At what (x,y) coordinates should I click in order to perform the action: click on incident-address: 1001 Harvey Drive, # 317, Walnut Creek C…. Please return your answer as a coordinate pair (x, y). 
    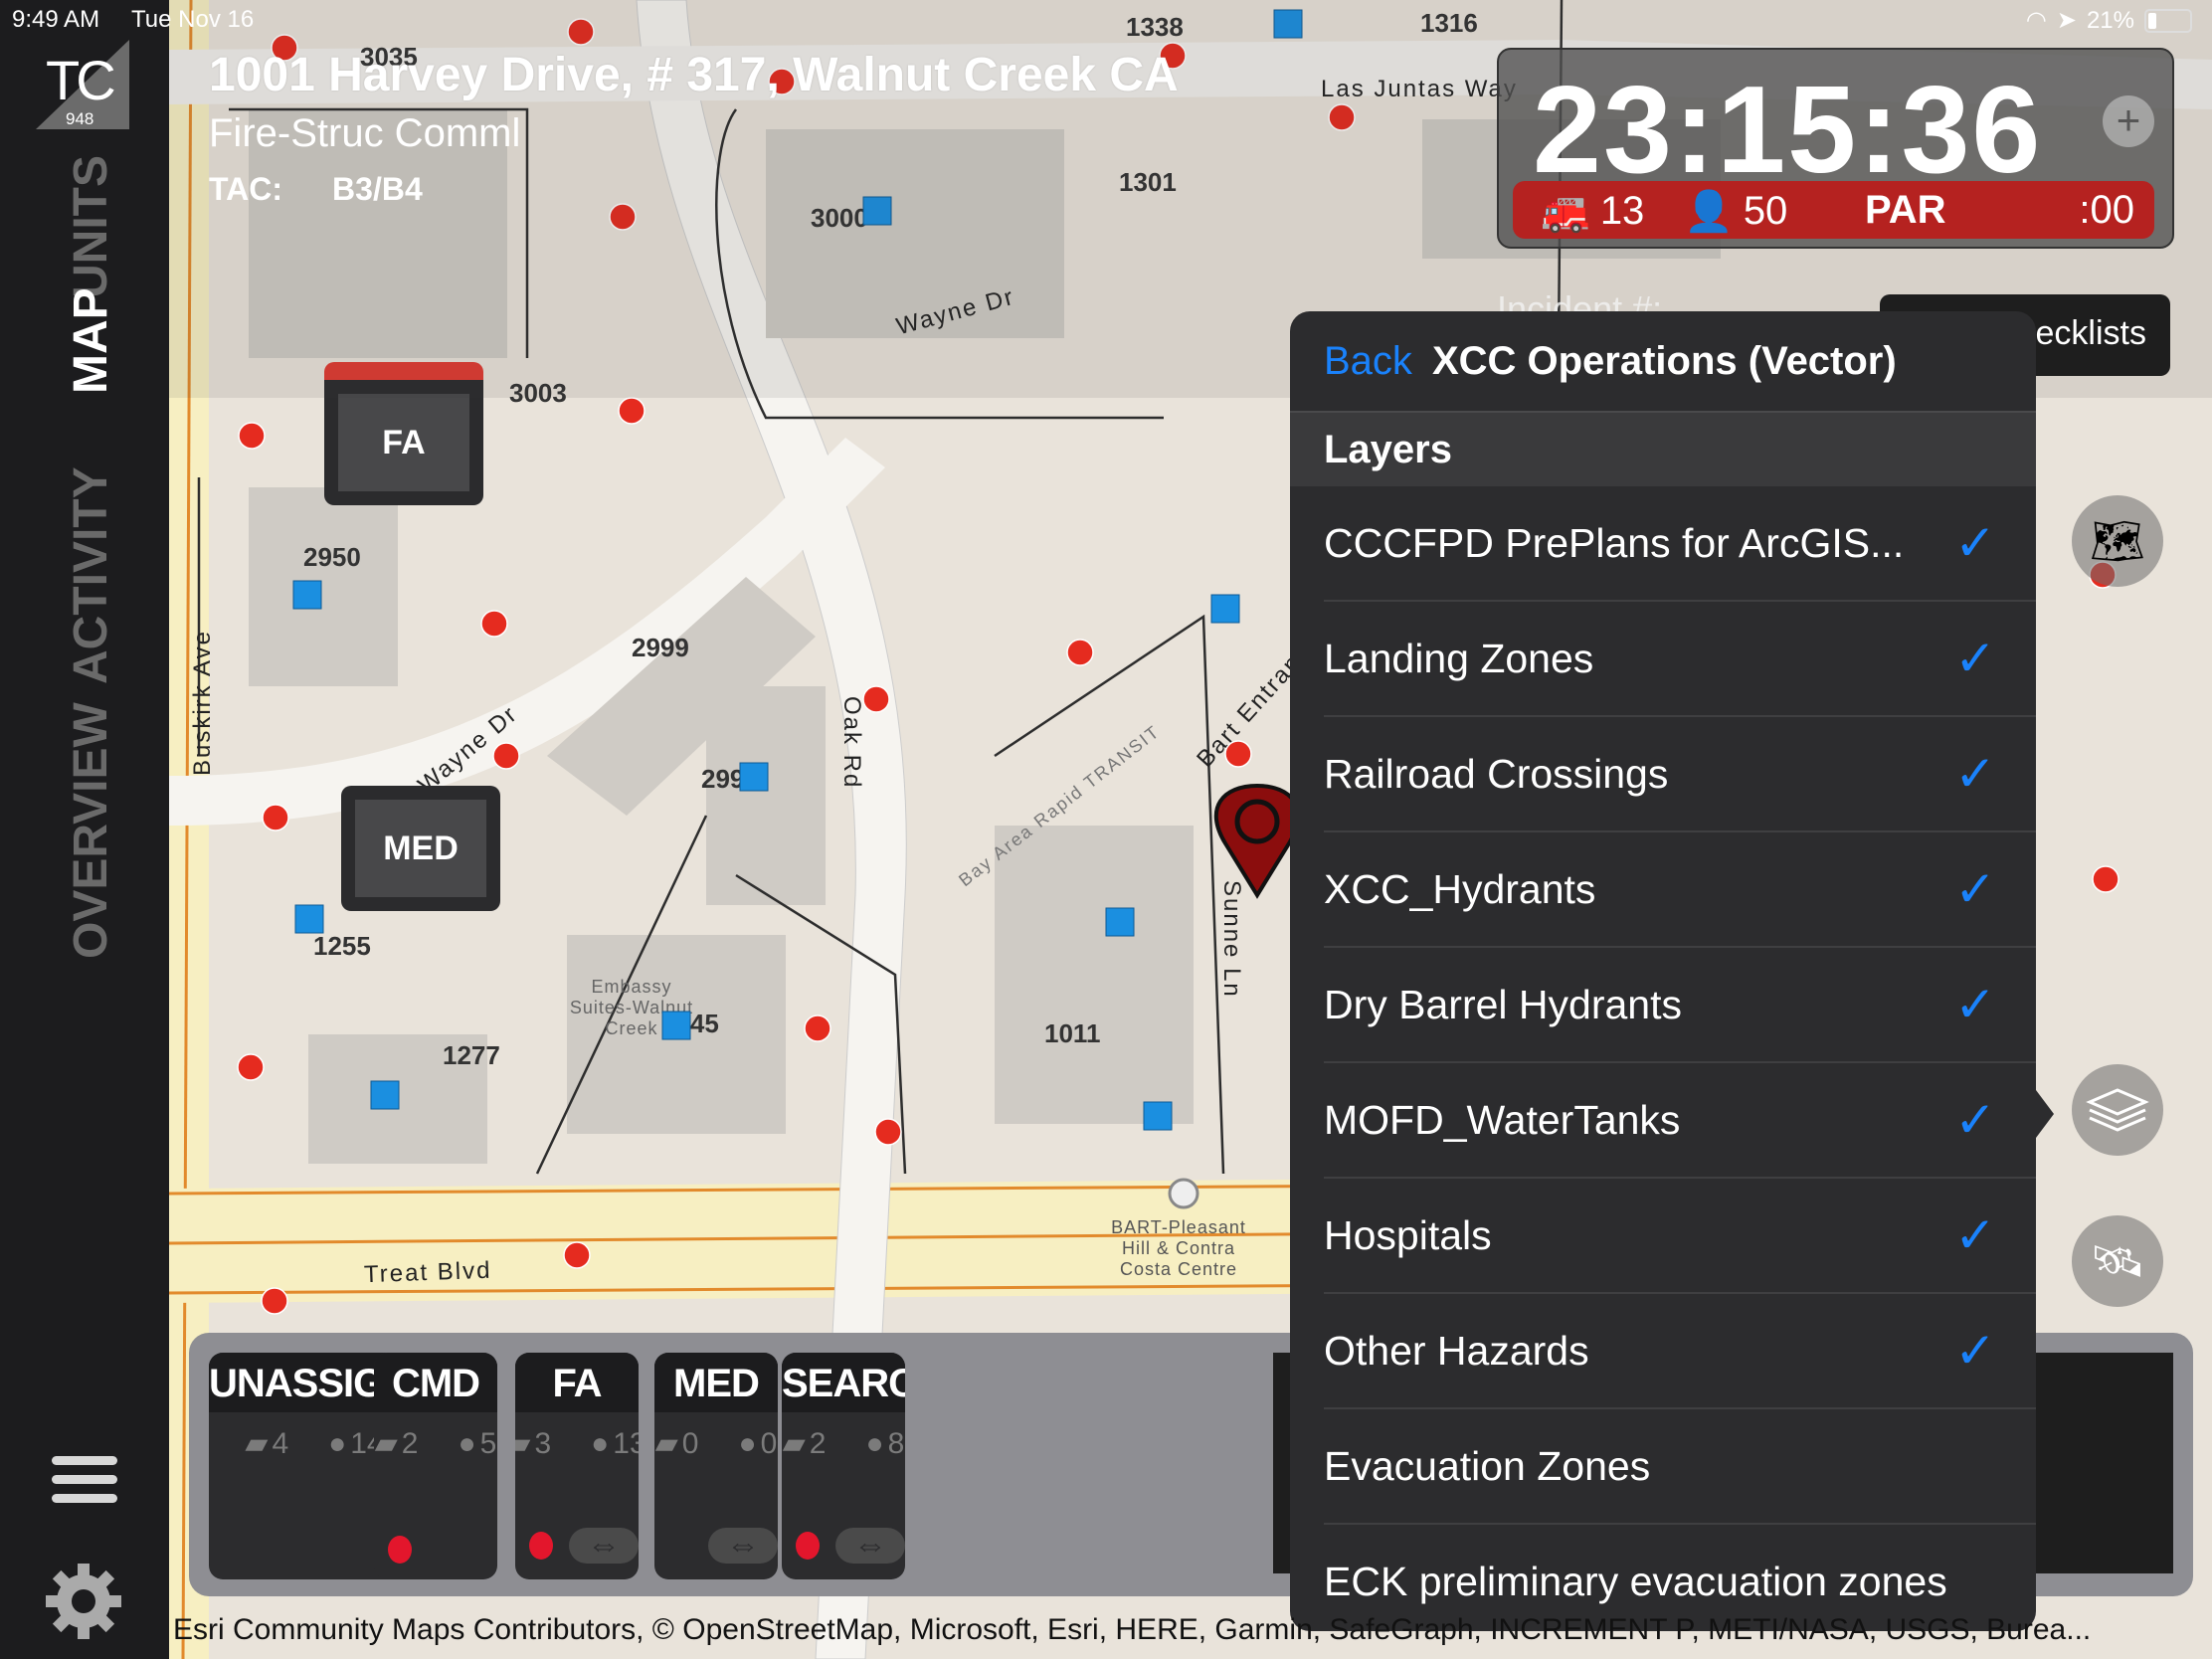
    Looking at the image, I should click on (694, 75).